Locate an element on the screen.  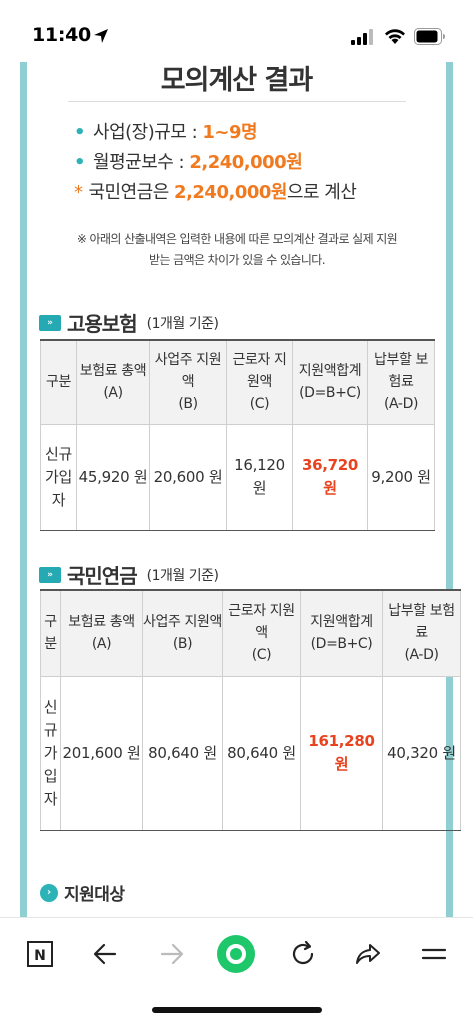
premium-total-cell: 201,600 원 is located at coordinates (101, 753).